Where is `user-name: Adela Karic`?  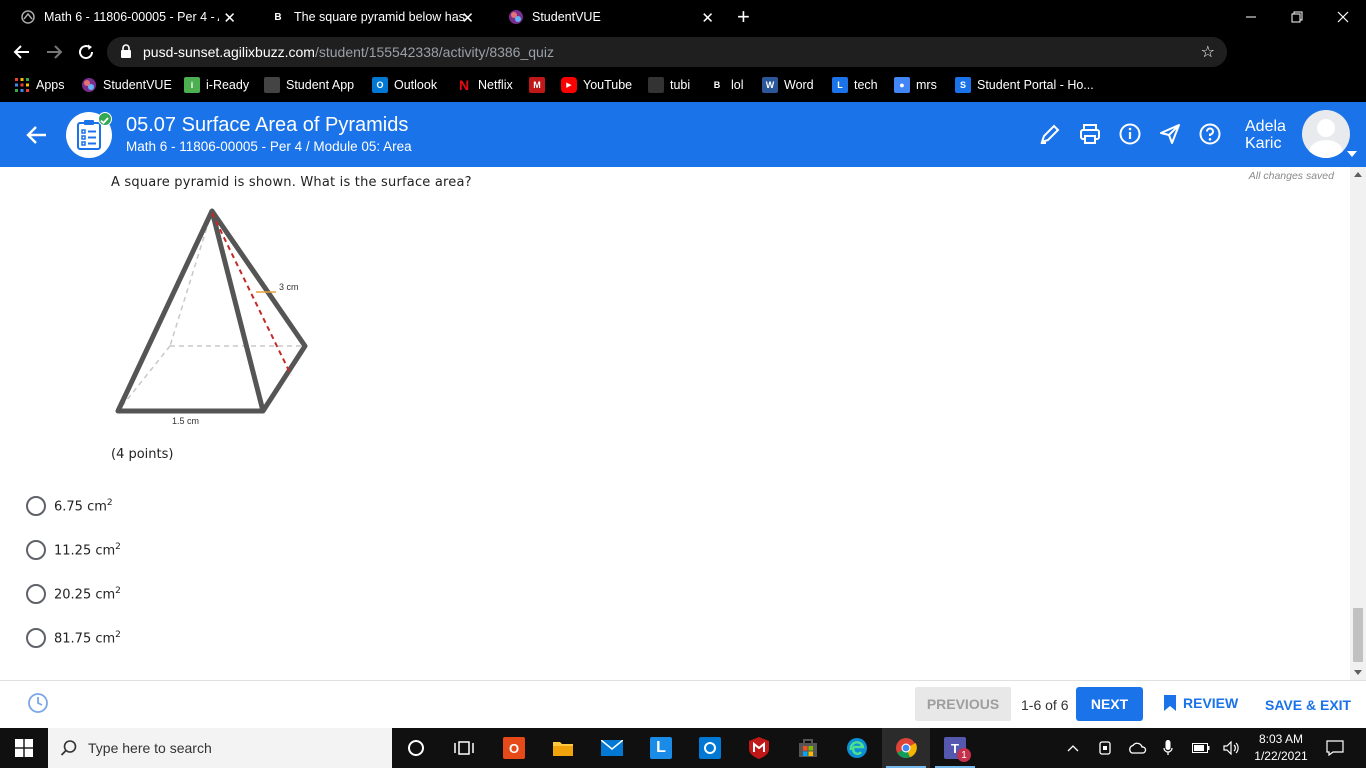 user-name: Adela Karic is located at coordinates (1265, 135).